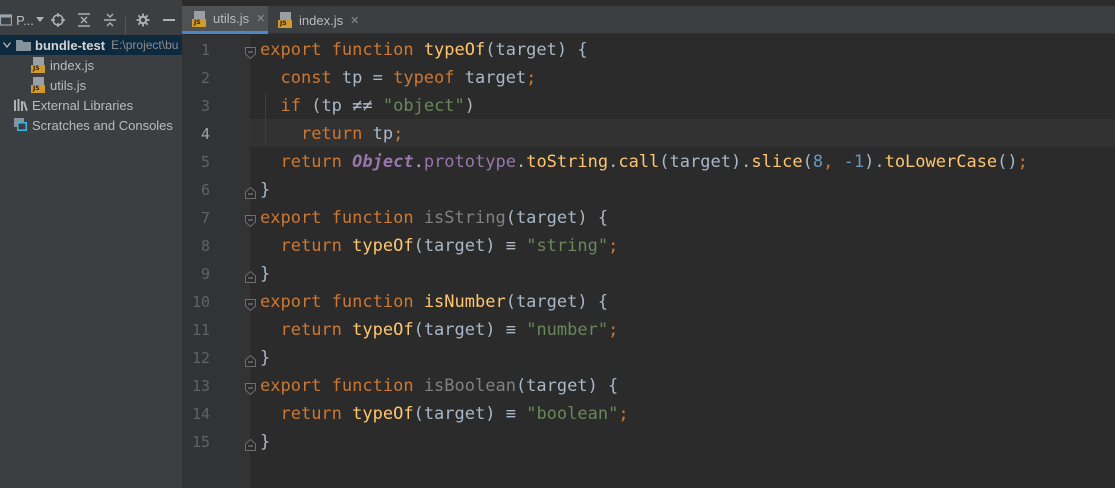  Describe the element at coordinates (315, 20) in the screenshot. I see `tab-index-js: JS index.js ✕` at that location.